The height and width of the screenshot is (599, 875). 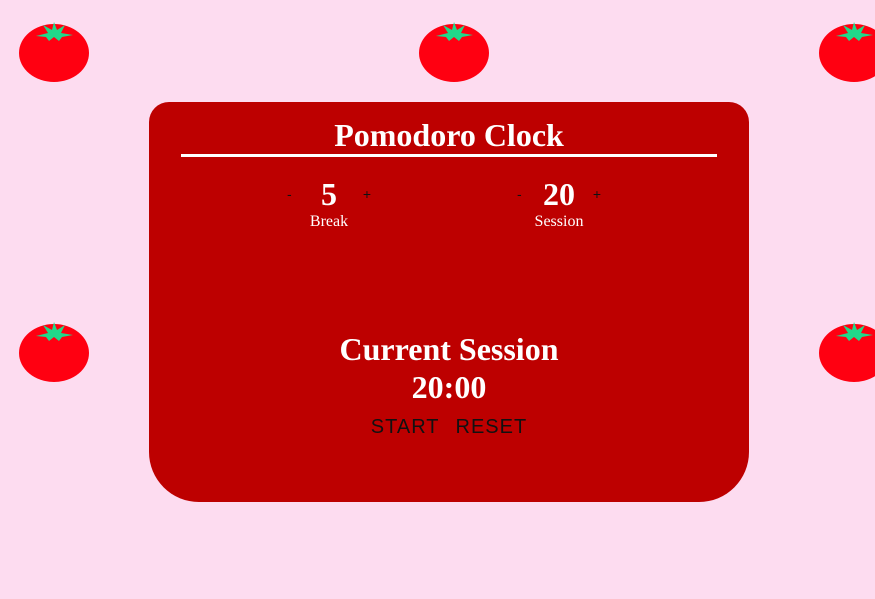 I want to click on session-label: Session, so click(x=559, y=221).